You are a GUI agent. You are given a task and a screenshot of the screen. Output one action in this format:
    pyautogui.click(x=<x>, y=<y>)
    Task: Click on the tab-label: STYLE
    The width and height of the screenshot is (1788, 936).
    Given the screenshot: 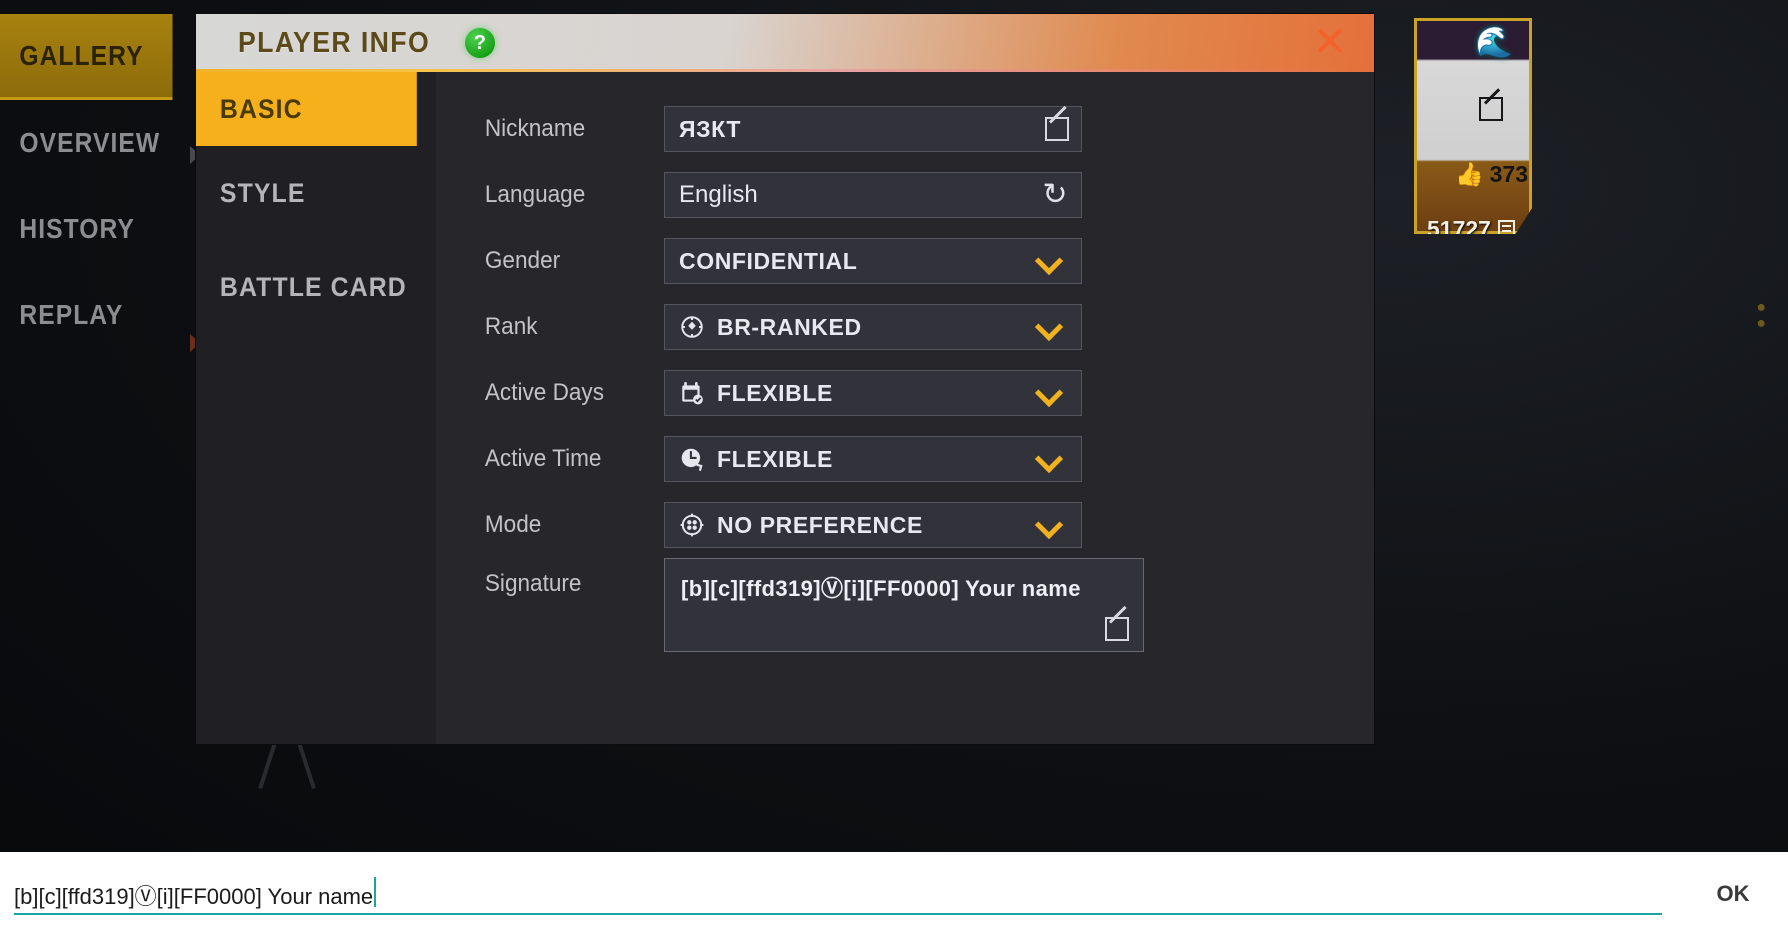 What is the action you would take?
    pyautogui.click(x=262, y=192)
    